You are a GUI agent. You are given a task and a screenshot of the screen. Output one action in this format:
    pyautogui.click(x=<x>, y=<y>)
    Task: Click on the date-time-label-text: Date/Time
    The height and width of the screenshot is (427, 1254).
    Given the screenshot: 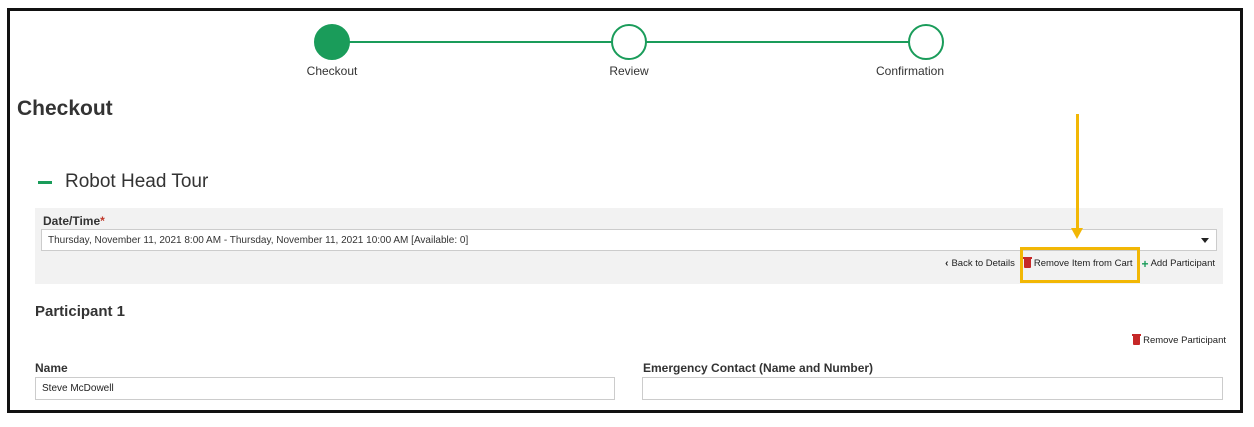 What is the action you would take?
    pyautogui.click(x=72, y=221)
    